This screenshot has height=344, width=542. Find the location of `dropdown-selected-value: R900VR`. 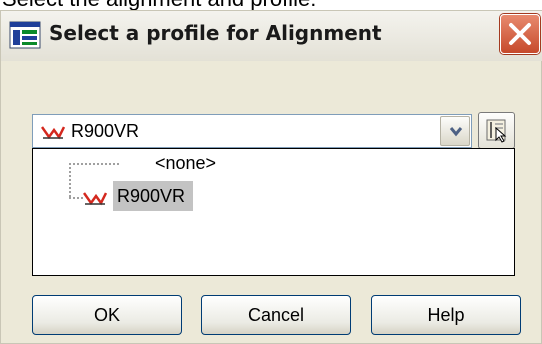

dropdown-selected-value: R900VR is located at coordinates (105, 131).